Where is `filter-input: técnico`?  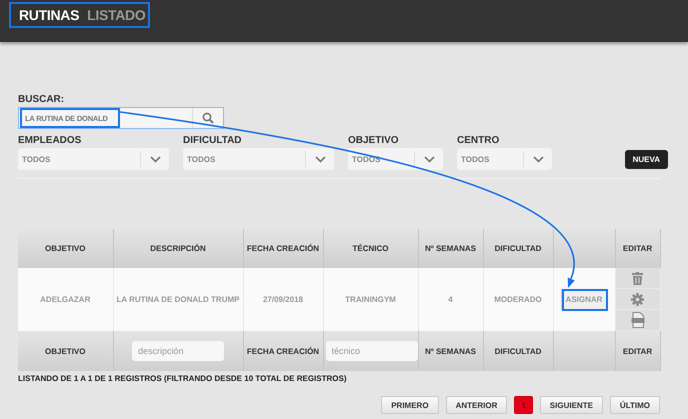 filter-input: técnico is located at coordinates (372, 351).